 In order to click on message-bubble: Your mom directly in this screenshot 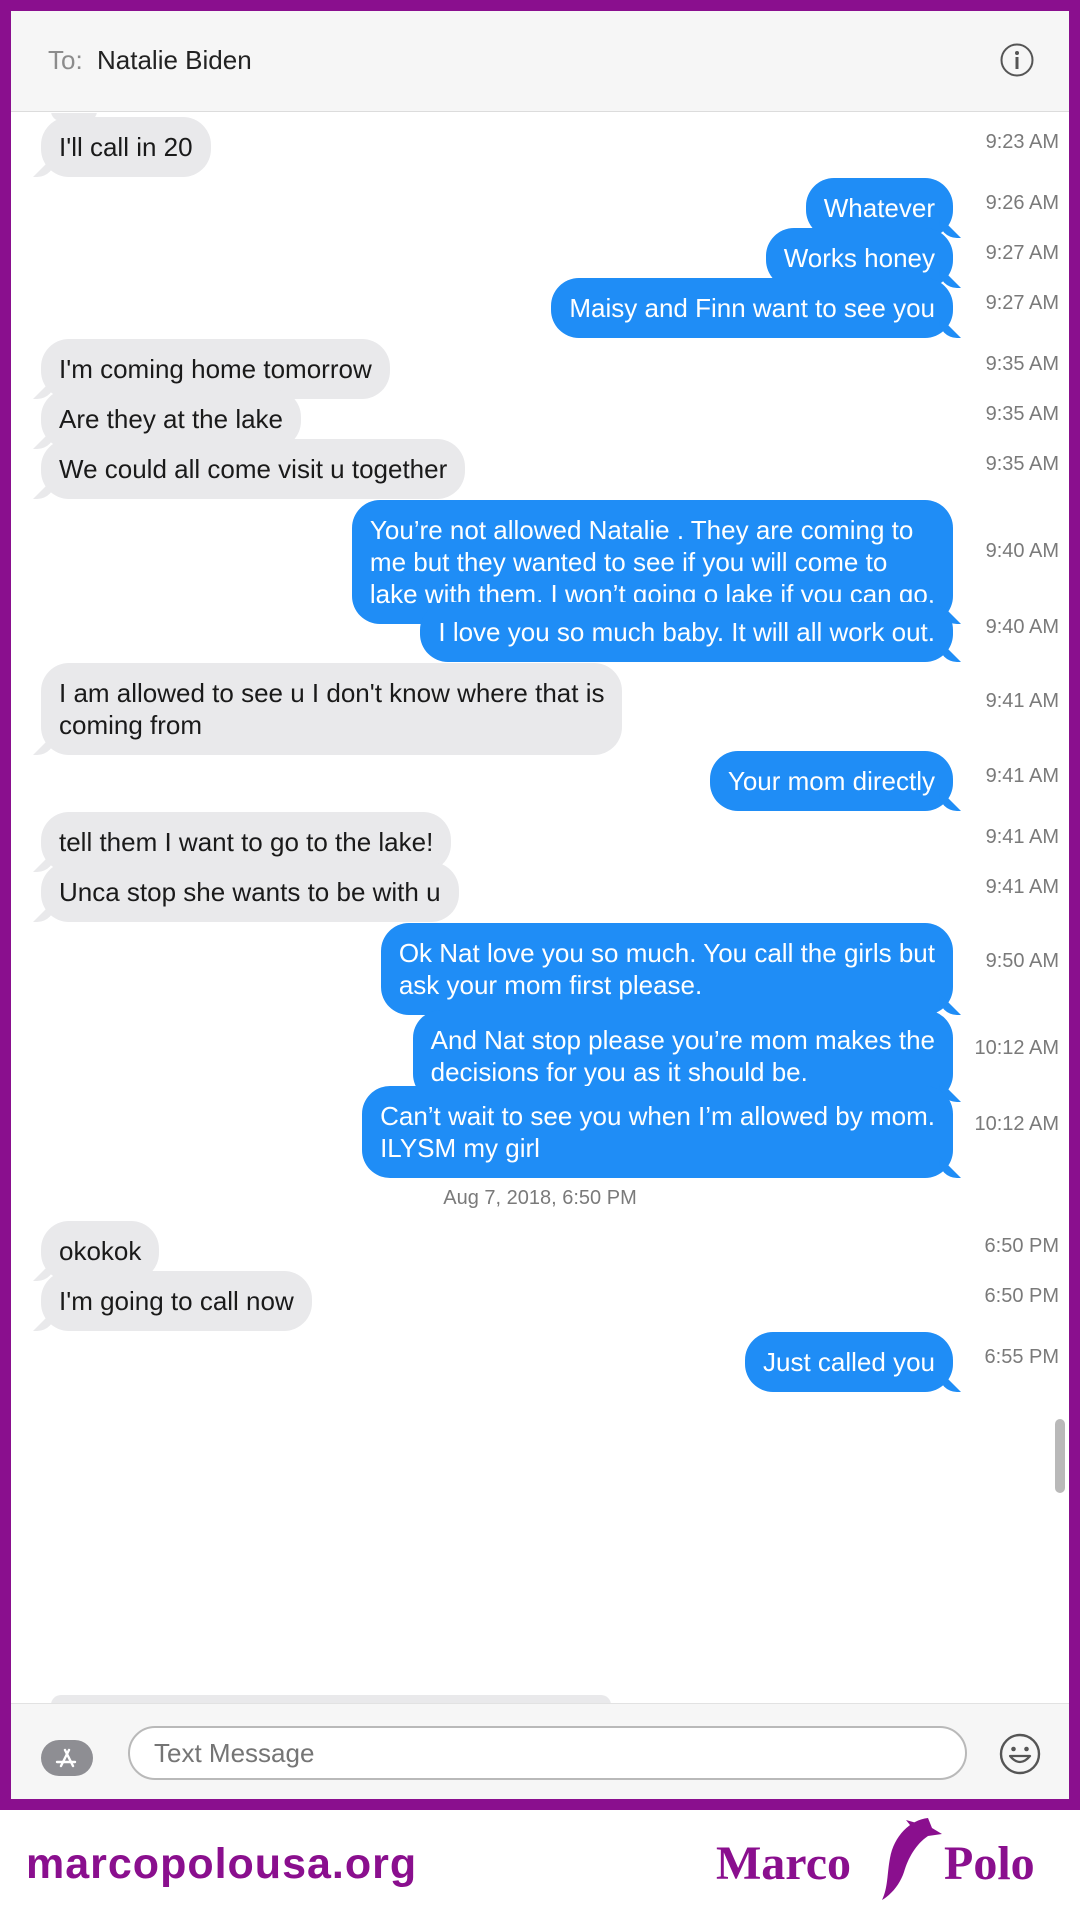, I will do `click(831, 781)`.